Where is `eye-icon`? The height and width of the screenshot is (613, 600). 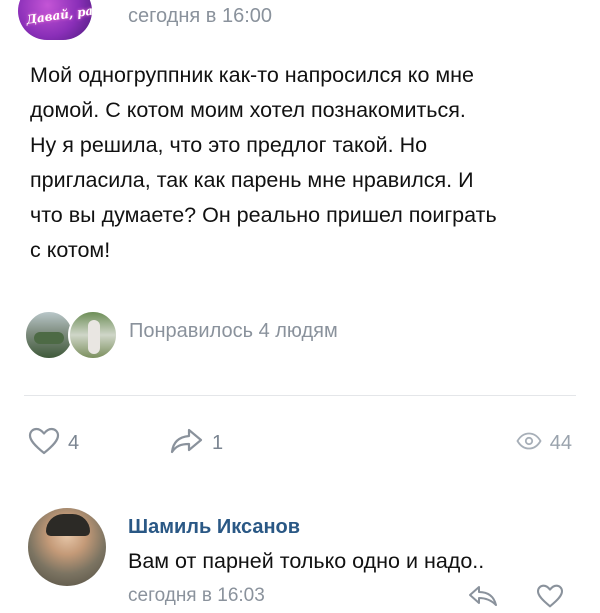
eye-icon is located at coordinates (529, 443).